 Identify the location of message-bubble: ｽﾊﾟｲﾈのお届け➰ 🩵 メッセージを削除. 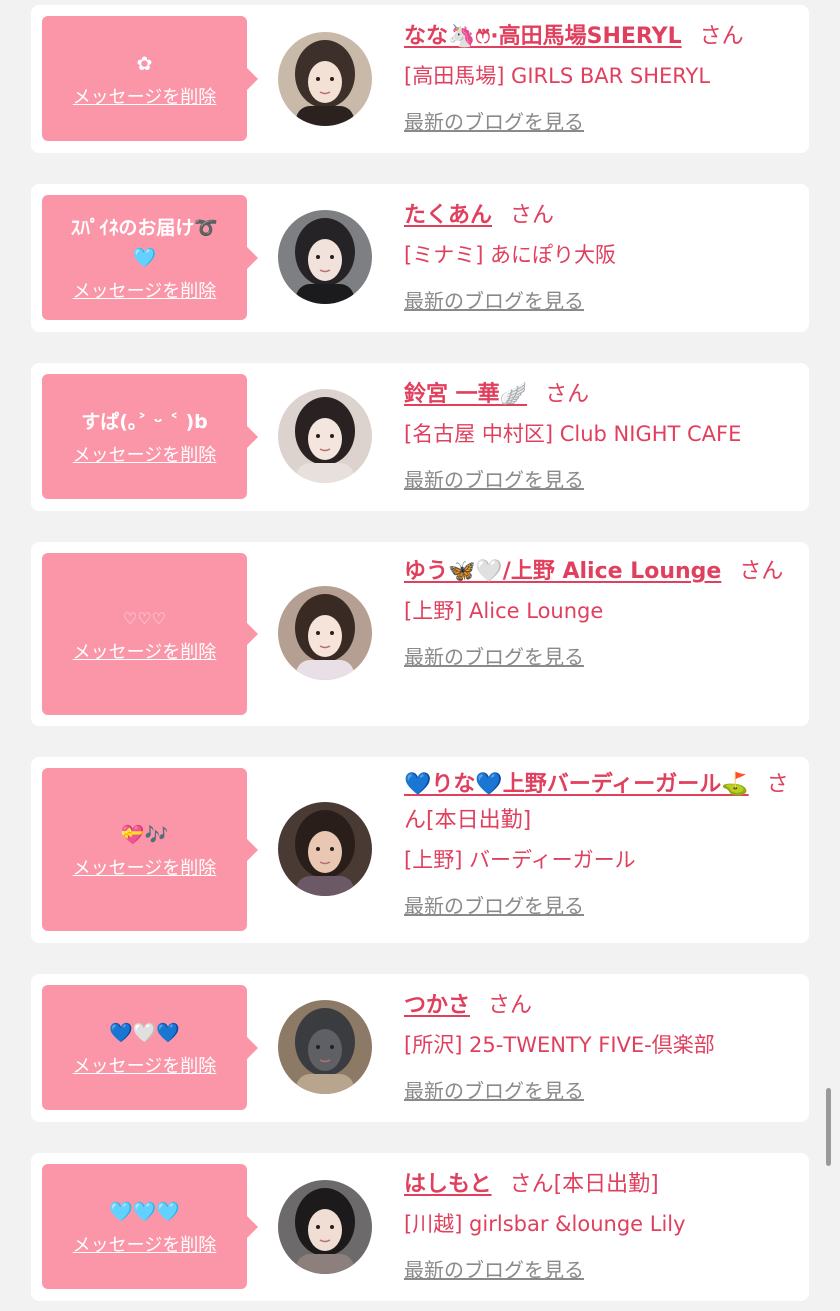
(150, 257).